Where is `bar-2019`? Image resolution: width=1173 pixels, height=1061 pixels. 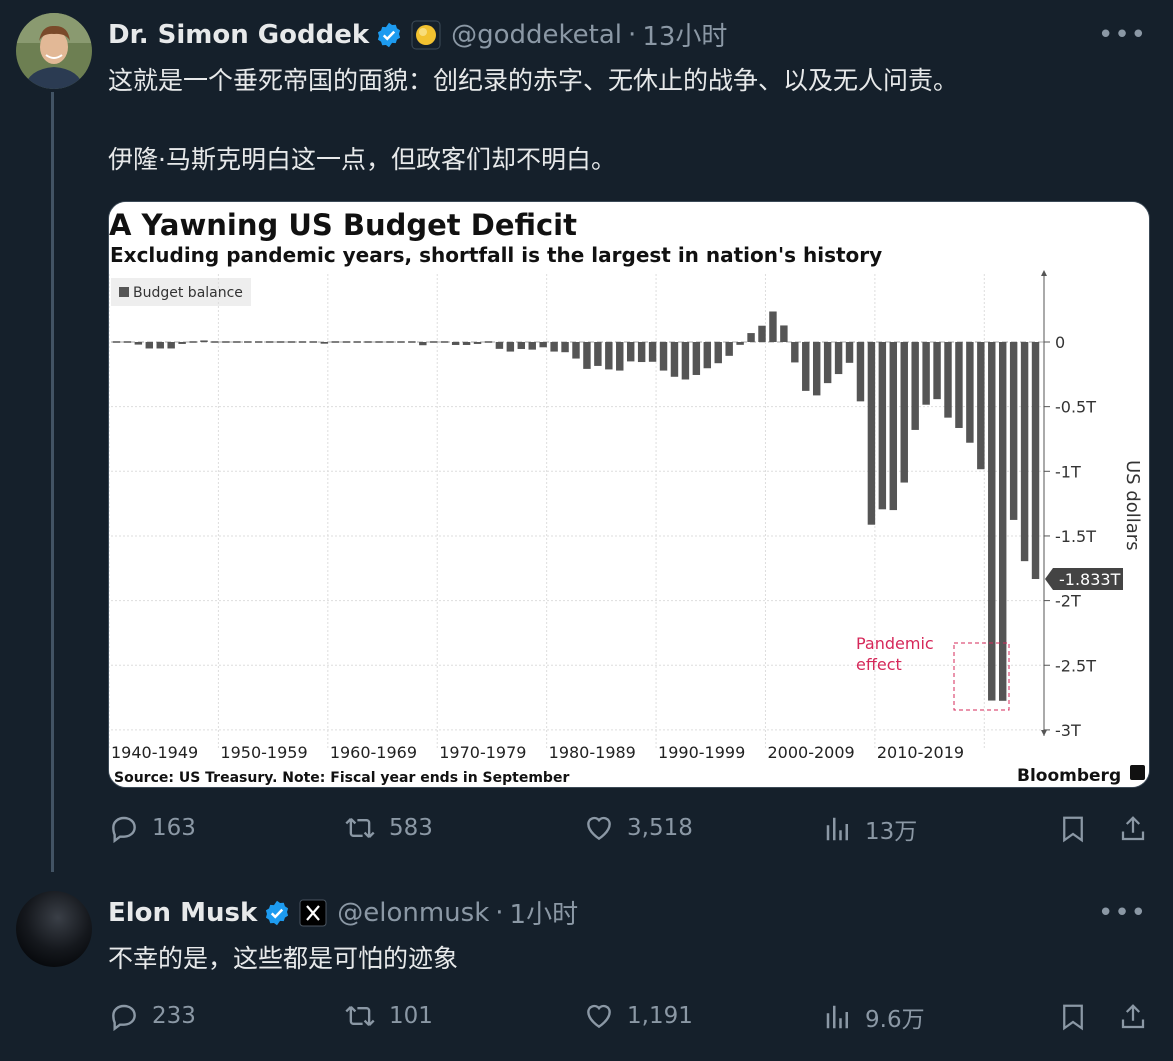
bar-2019 is located at coordinates (981, 406).